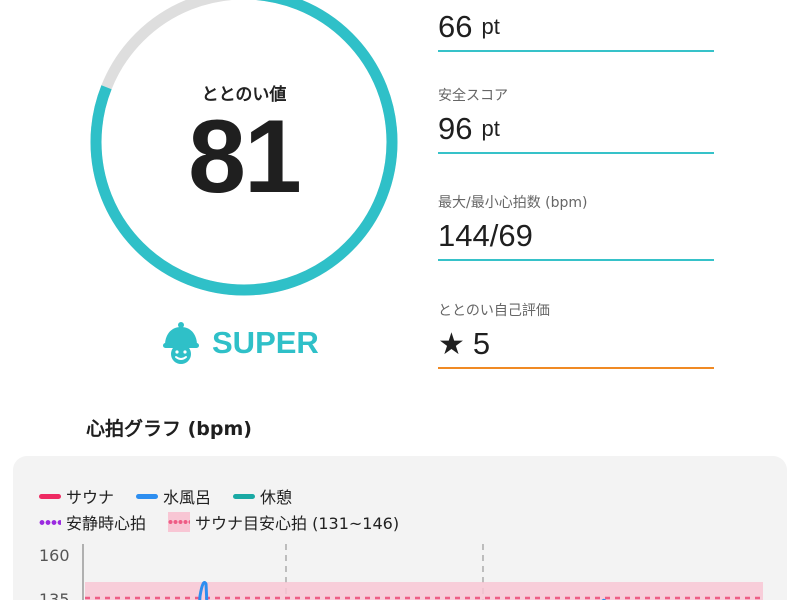 This screenshot has height=600, width=800. I want to click on stat-self-rating-value: ★ 5, so click(576, 345).